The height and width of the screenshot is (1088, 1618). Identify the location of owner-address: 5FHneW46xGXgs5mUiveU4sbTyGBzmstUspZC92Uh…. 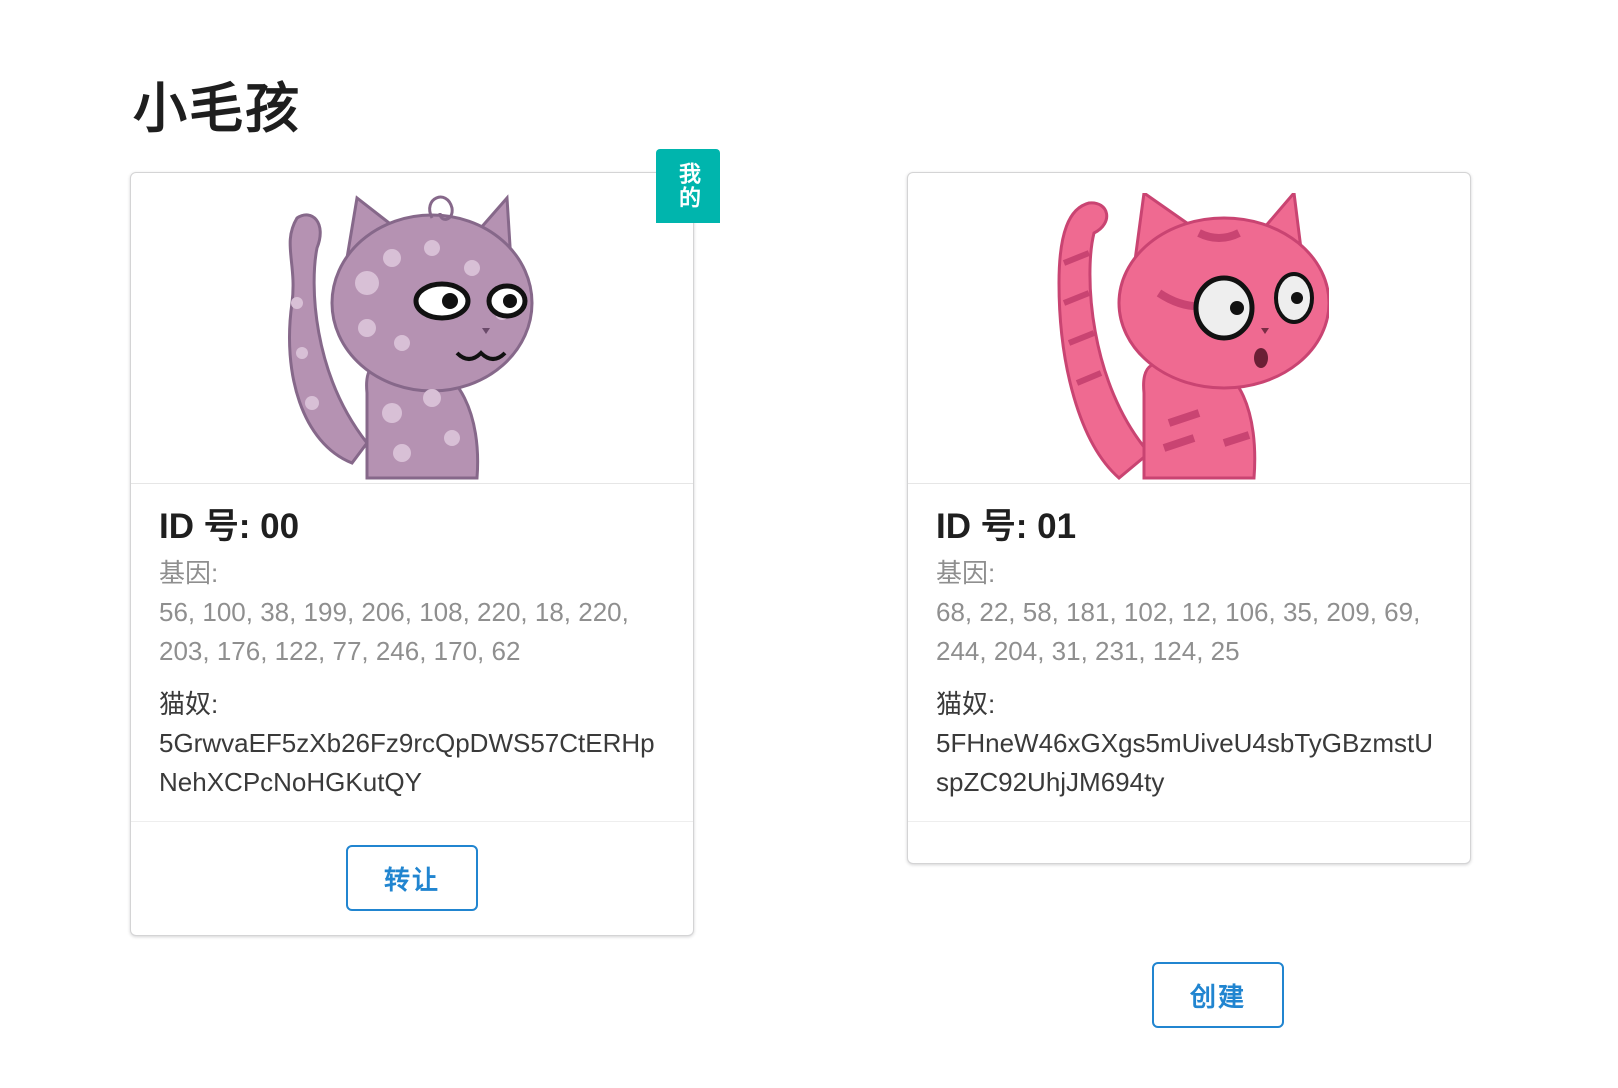
(1185, 762).